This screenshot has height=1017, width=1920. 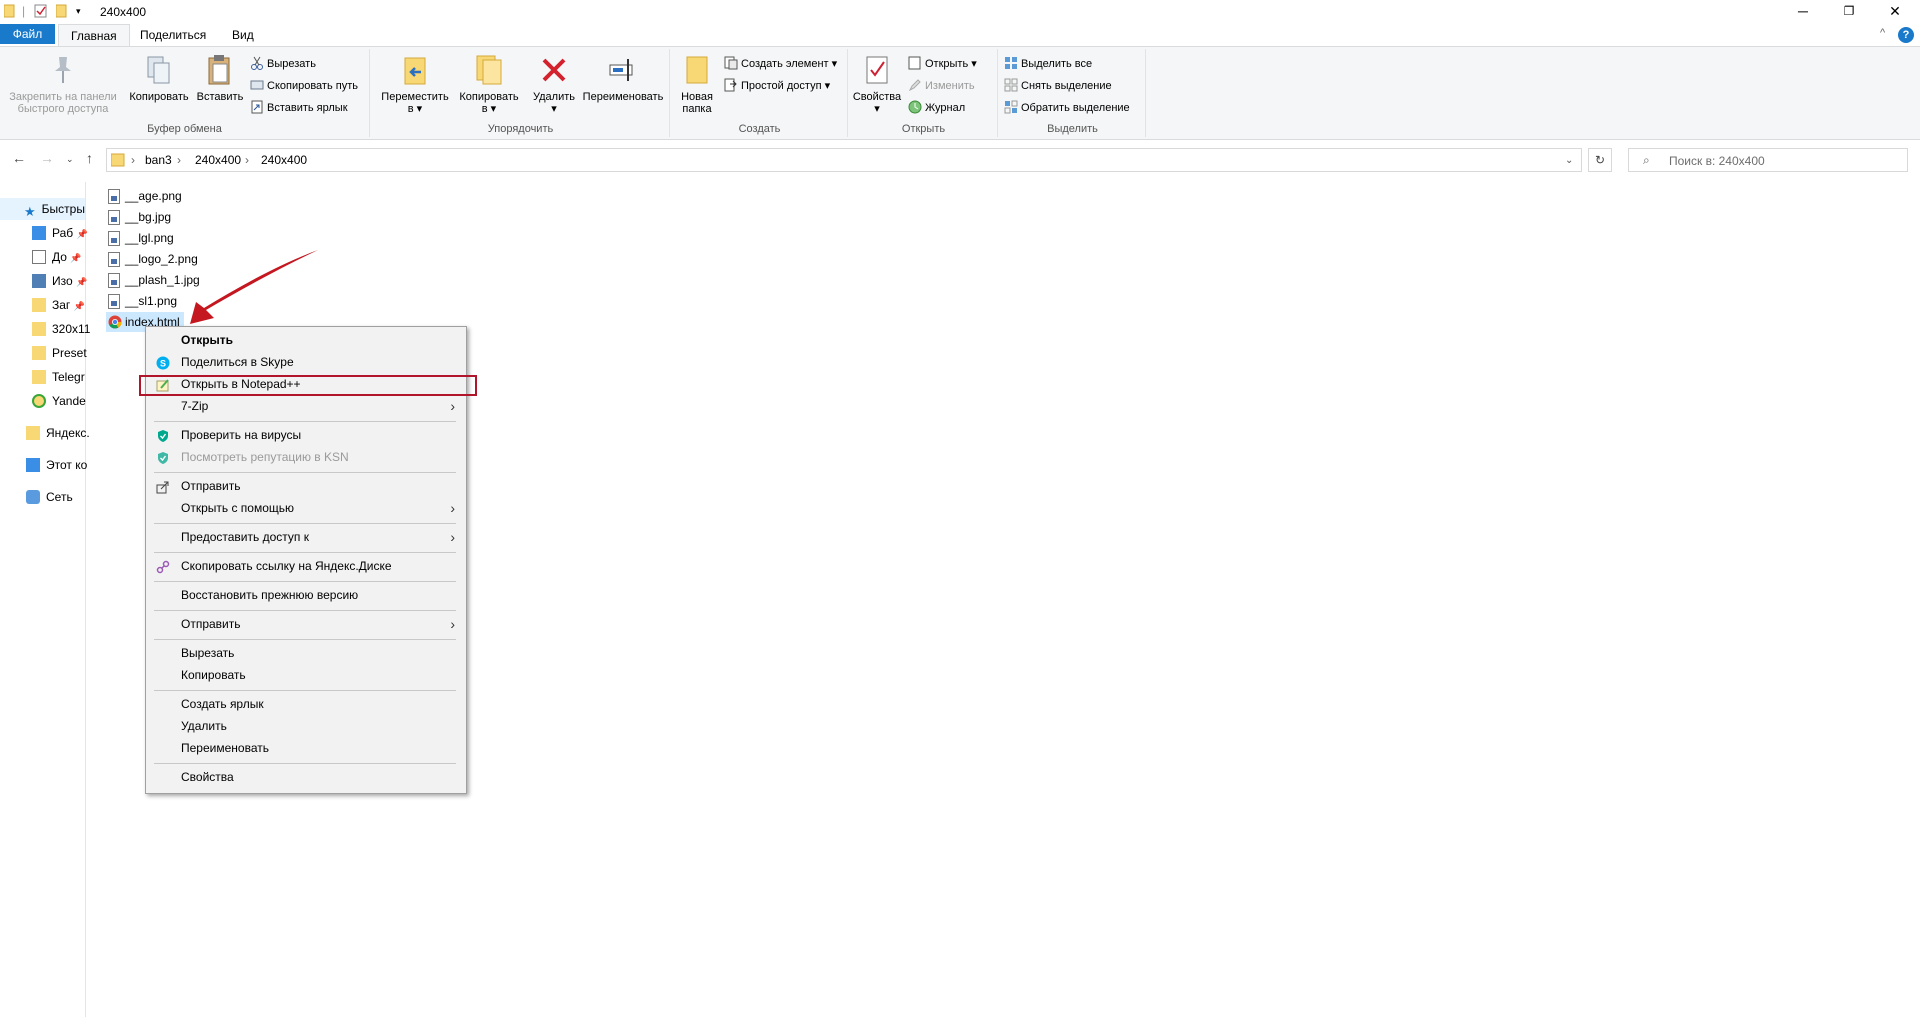 What do you see at coordinates (243, 35) in the screenshot?
I see `tab-view: Вид` at bounding box center [243, 35].